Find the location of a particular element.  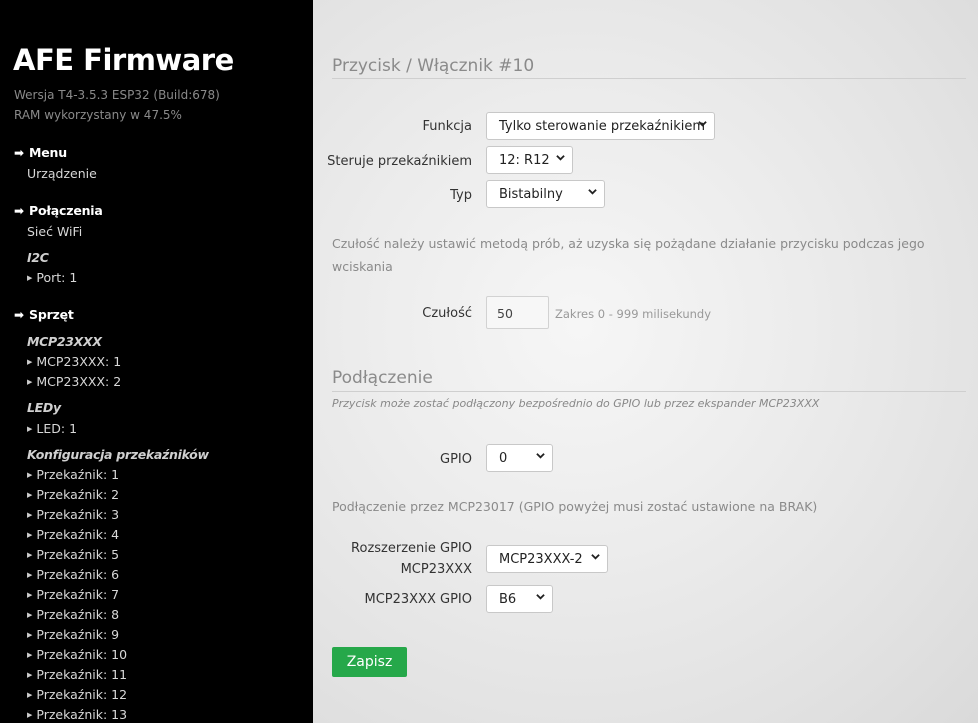

sidebar-item-relay: ▶ Przekaźnik: 9 is located at coordinates (73, 634).